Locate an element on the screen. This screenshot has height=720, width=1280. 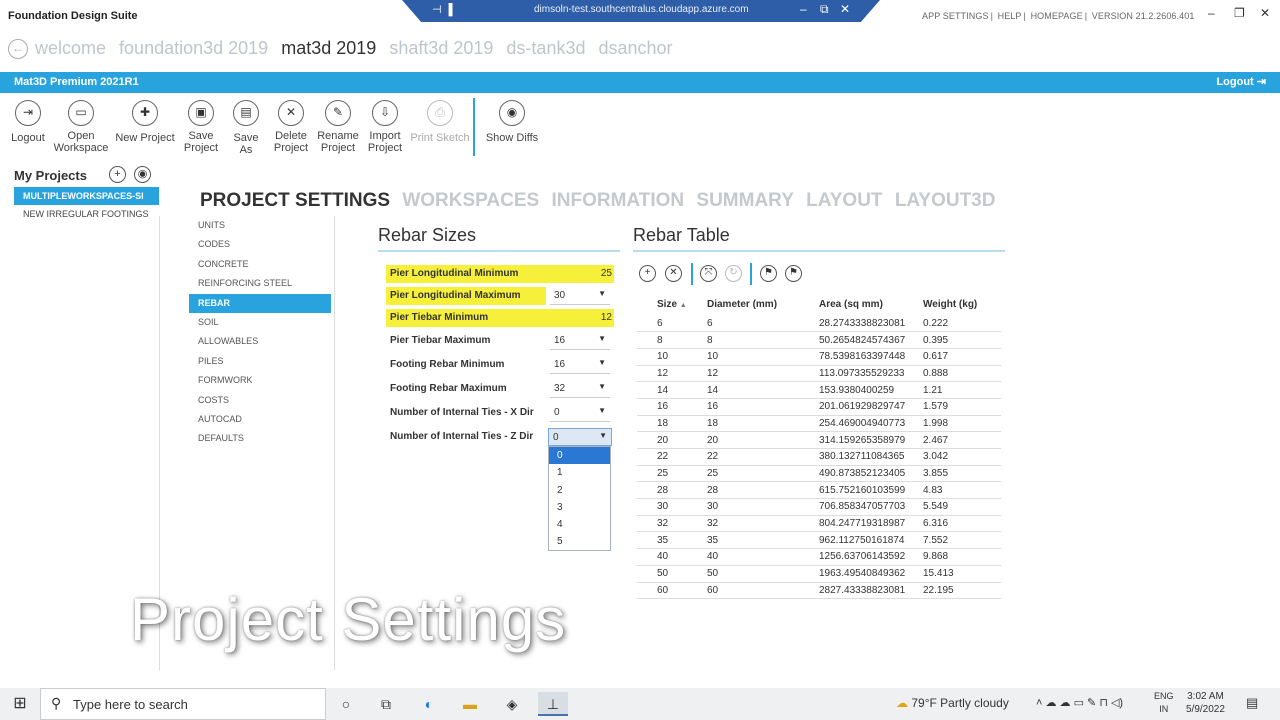
add-icon: + is located at coordinates (647, 273).